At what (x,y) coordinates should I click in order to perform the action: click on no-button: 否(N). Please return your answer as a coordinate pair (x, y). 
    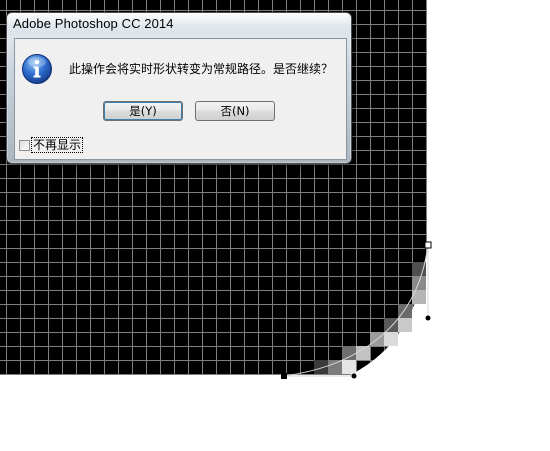
    Looking at the image, I should click on (235, 111).